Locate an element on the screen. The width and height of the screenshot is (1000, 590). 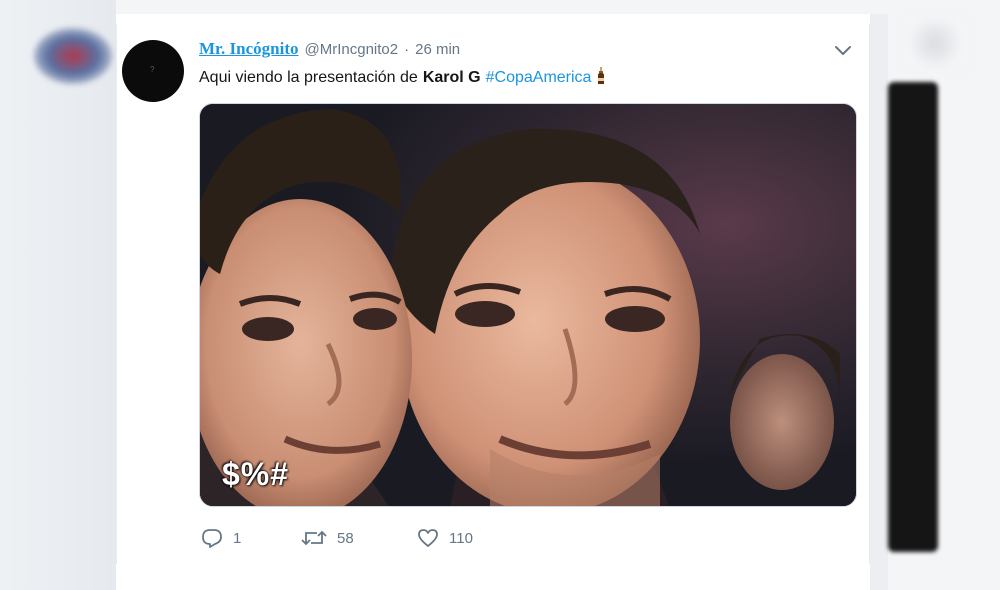
tweet-header: Mr. Incógnito @MrIncgnito2 · 26 min is located at coordinates (329, 50).